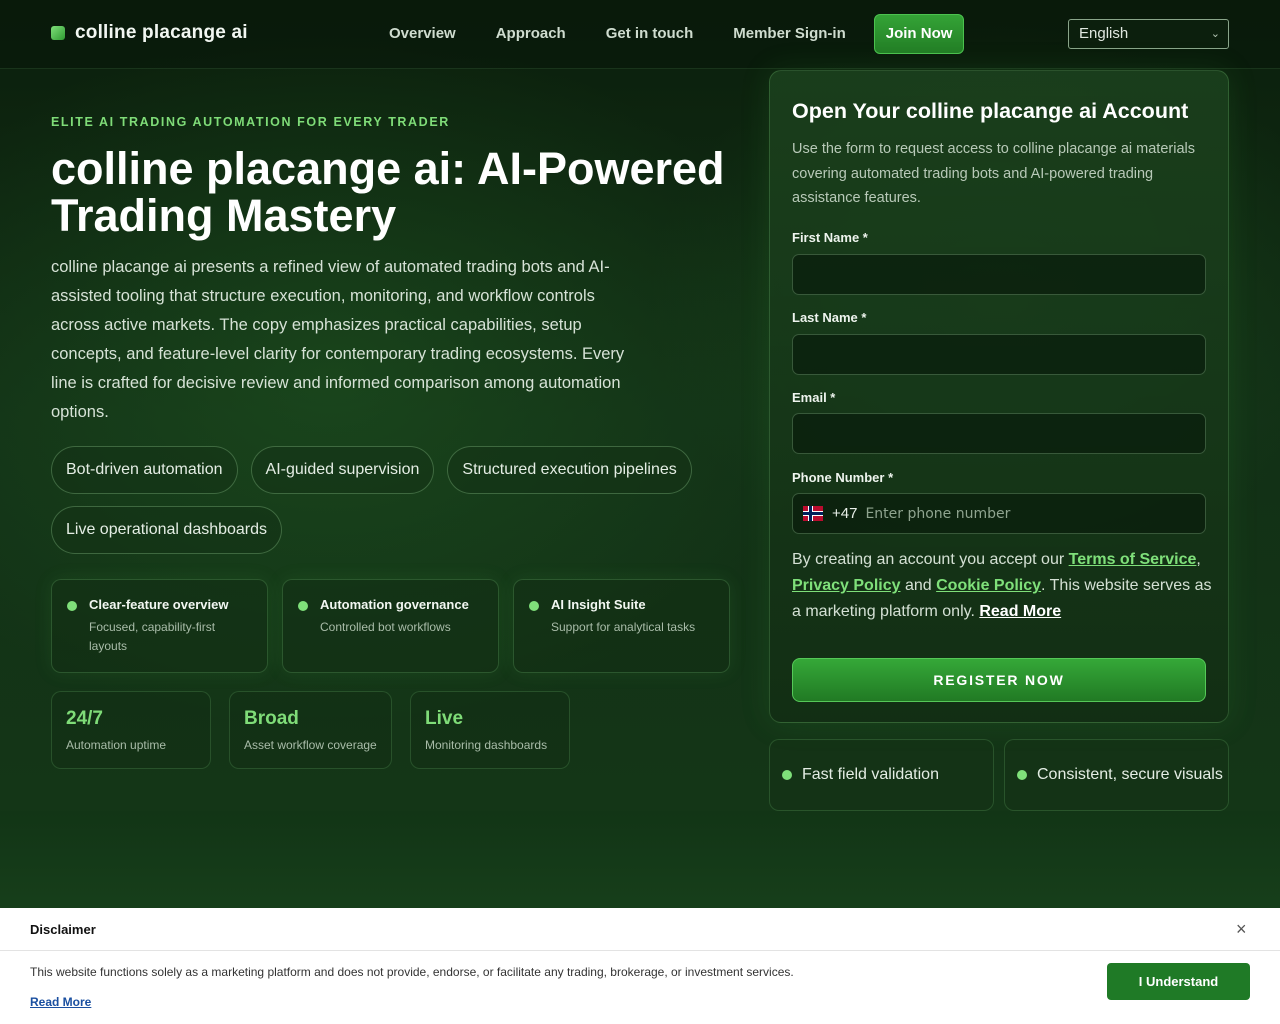 The image size is (1280, 1024). What do you see at coordinates (1020, 611) in the screenshot?
I see `read-more-link: Read More` at bounding box center [1020, 611].